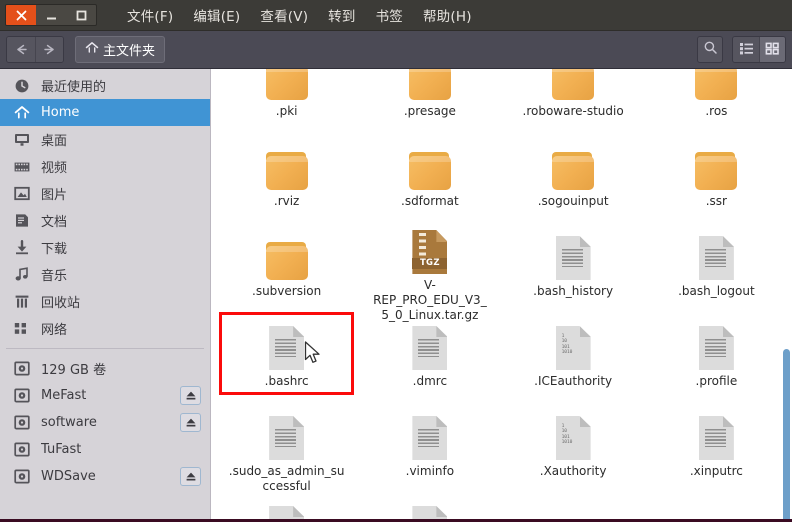 The height and width of the screenshot is (522, 792). I want to click on file-item: .bashrc, so click(286, 361).